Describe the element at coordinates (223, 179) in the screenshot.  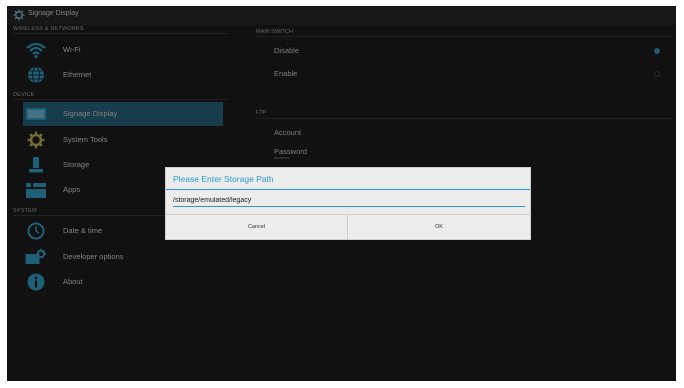
I see `dialog-title: Please Enter Storage Path` at that location.